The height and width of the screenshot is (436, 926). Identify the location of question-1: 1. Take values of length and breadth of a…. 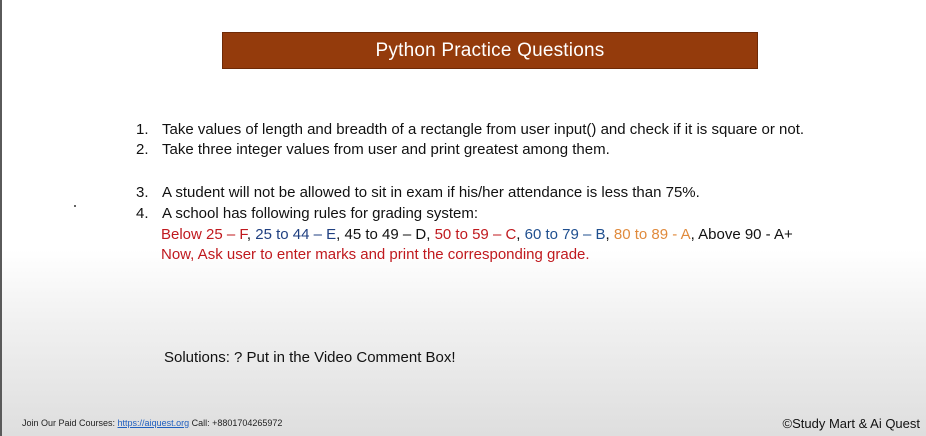
(470, 129).